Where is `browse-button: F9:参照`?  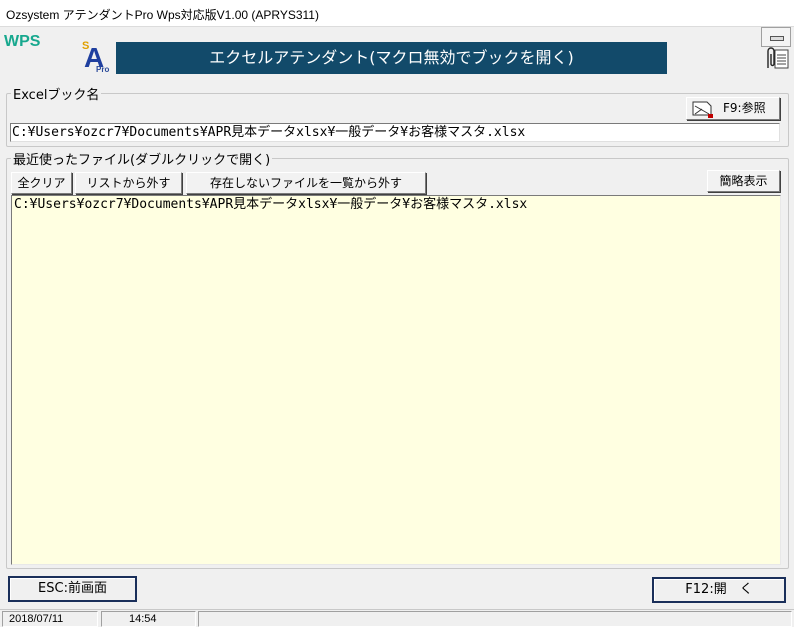 browse-button: F9:参照 is located at coordinates (733, 108).